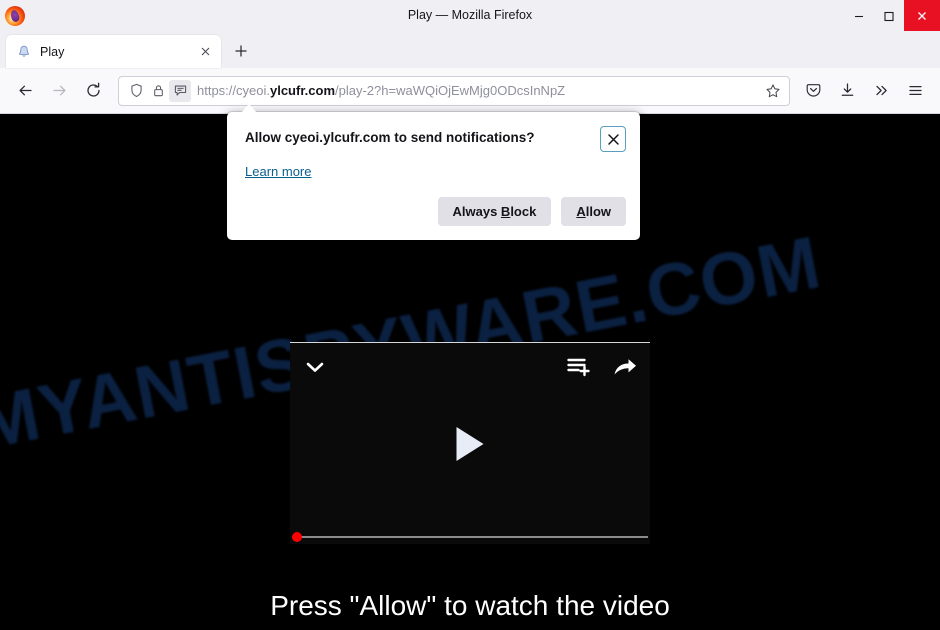 The image size is (940, 630). I want to click on block-accesskey: B, so click(505, 211).